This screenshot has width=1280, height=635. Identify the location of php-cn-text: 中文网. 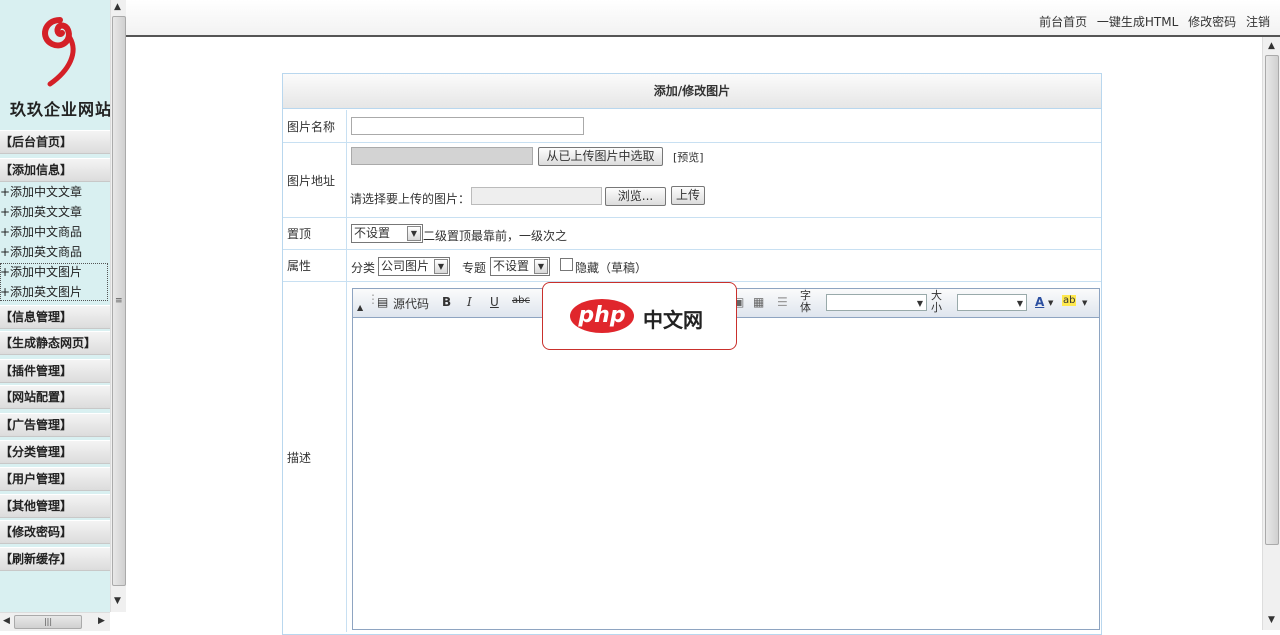
(673, 320).